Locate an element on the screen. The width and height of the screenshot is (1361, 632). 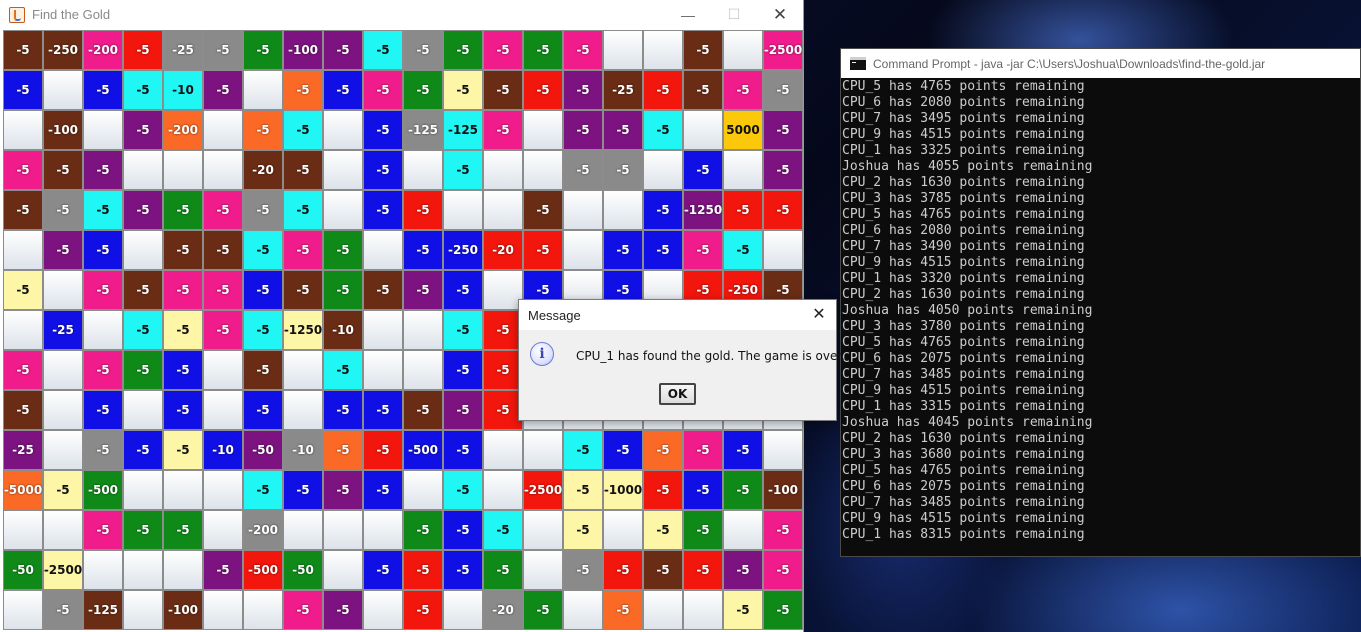
board-cell: -50 is located at coordinates (23, 570).